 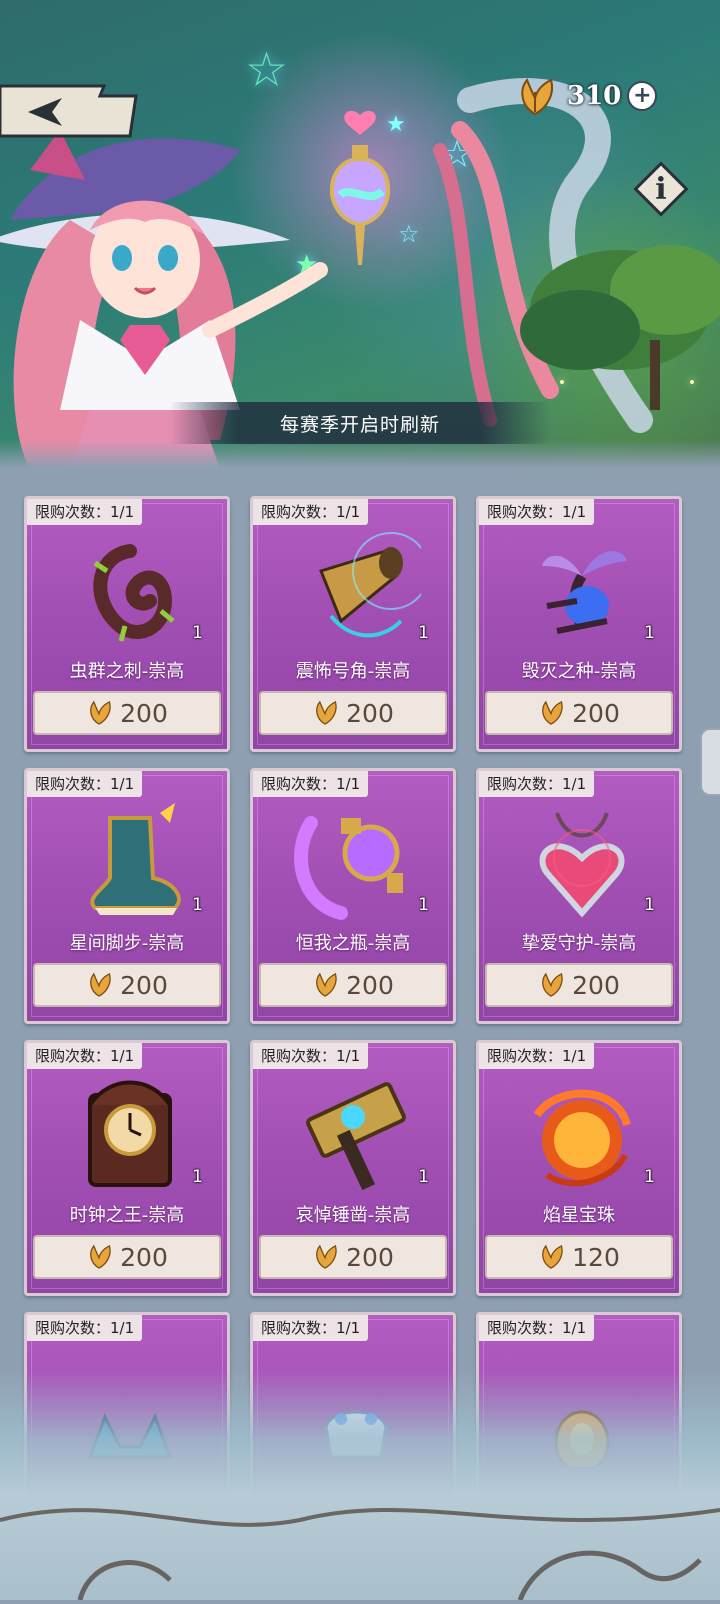 What do you see at coordinates (360, 1485) in the screenshot?
I see `bottom-frame-decoration` at bounding box center [360, 1485].